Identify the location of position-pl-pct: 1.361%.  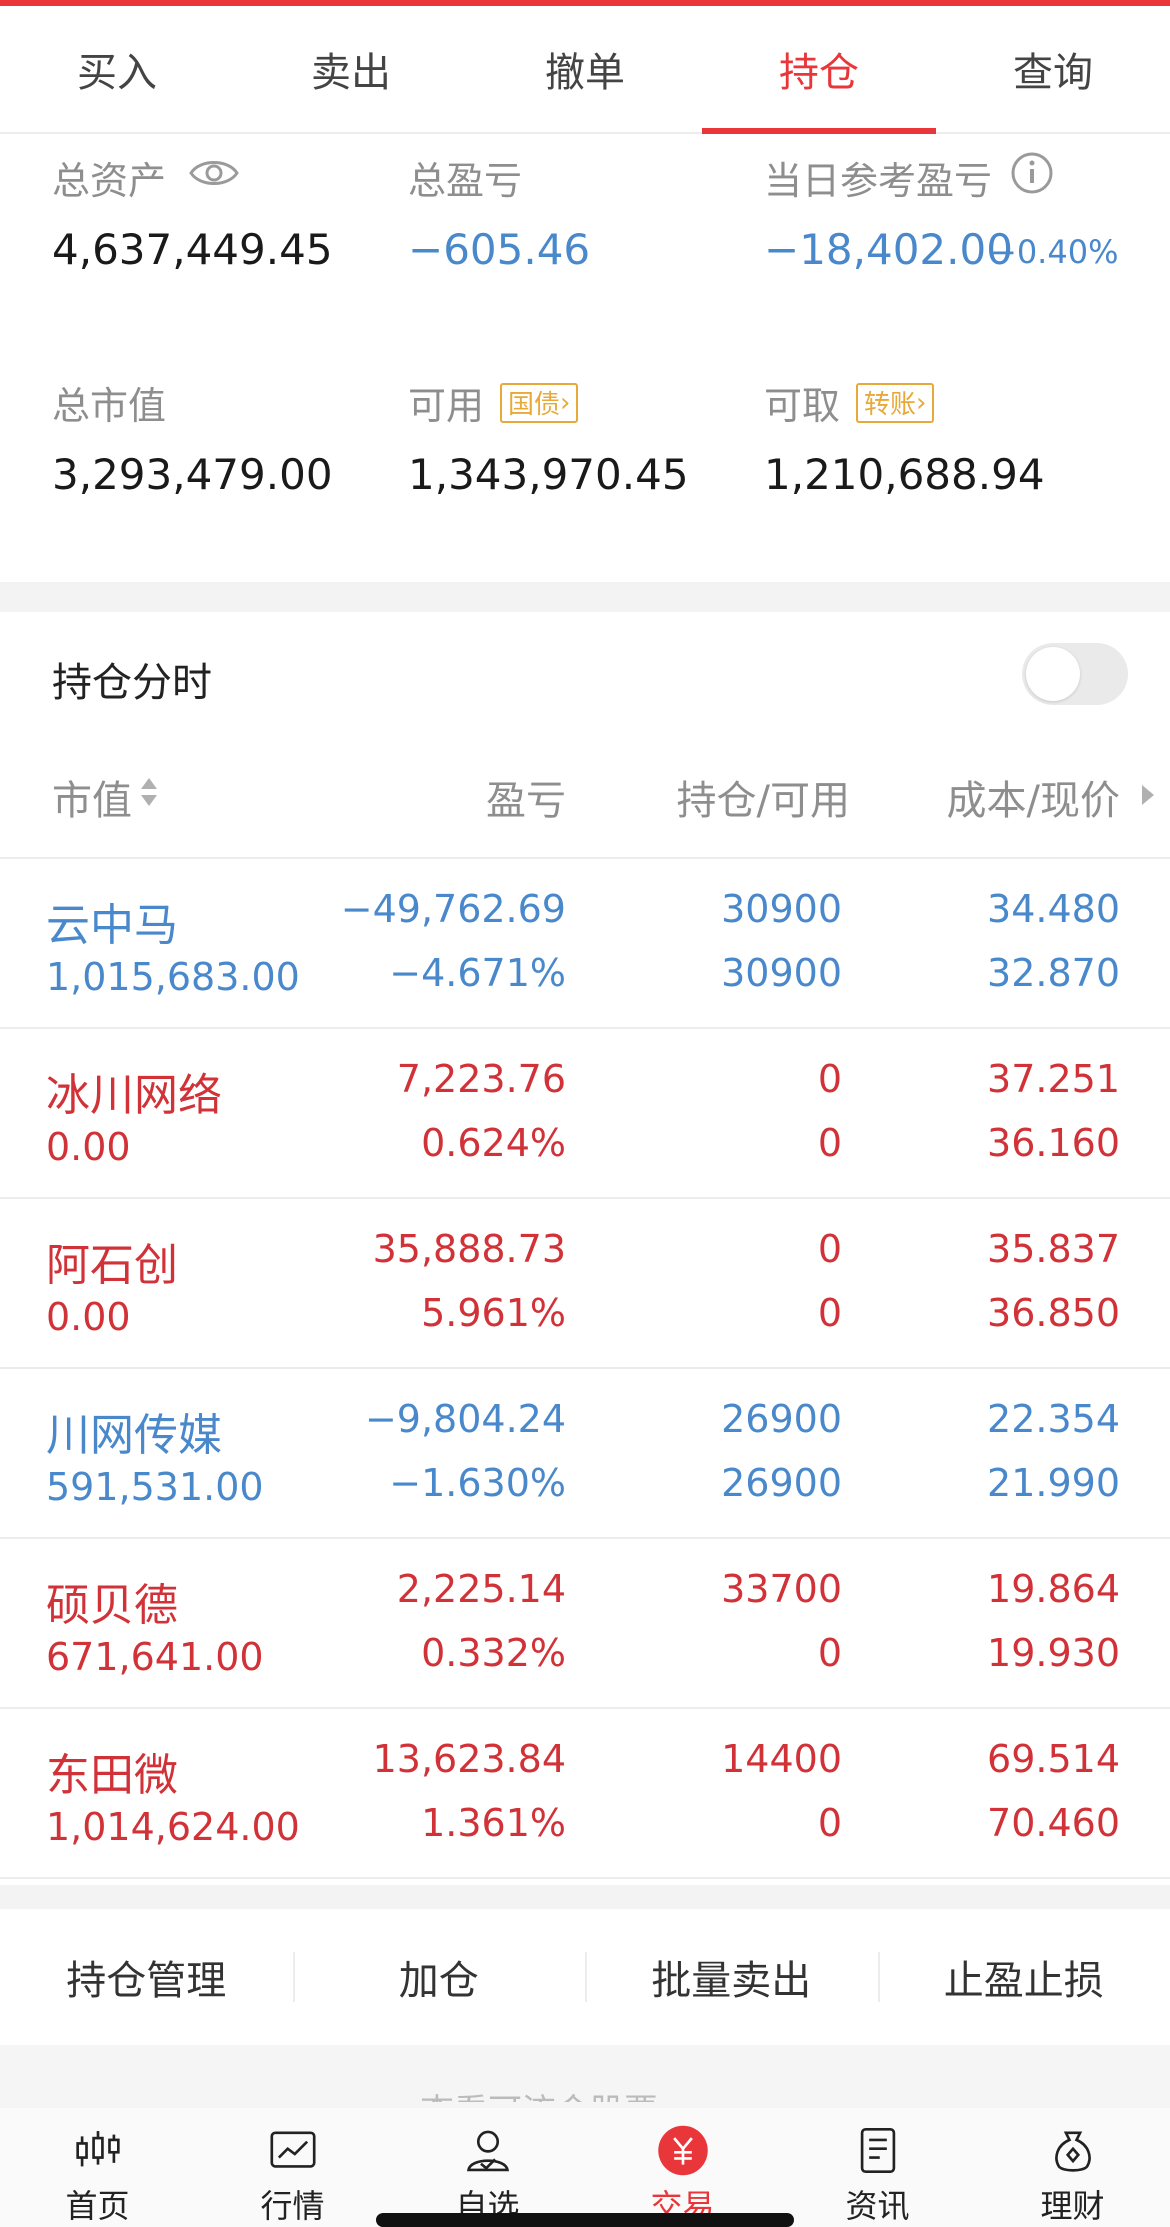
(493, 1823).